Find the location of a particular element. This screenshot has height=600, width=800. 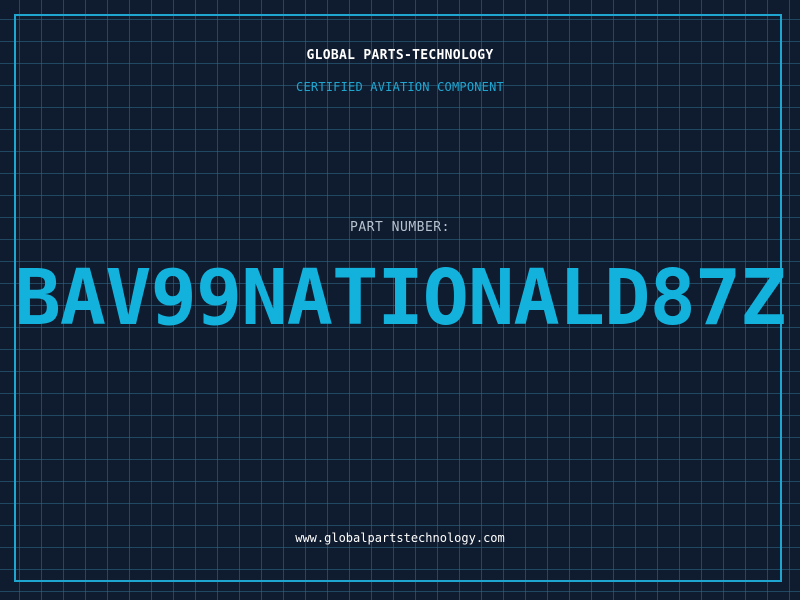

part-number-label: PART NUMBER: is located at coordinates (400, 227).